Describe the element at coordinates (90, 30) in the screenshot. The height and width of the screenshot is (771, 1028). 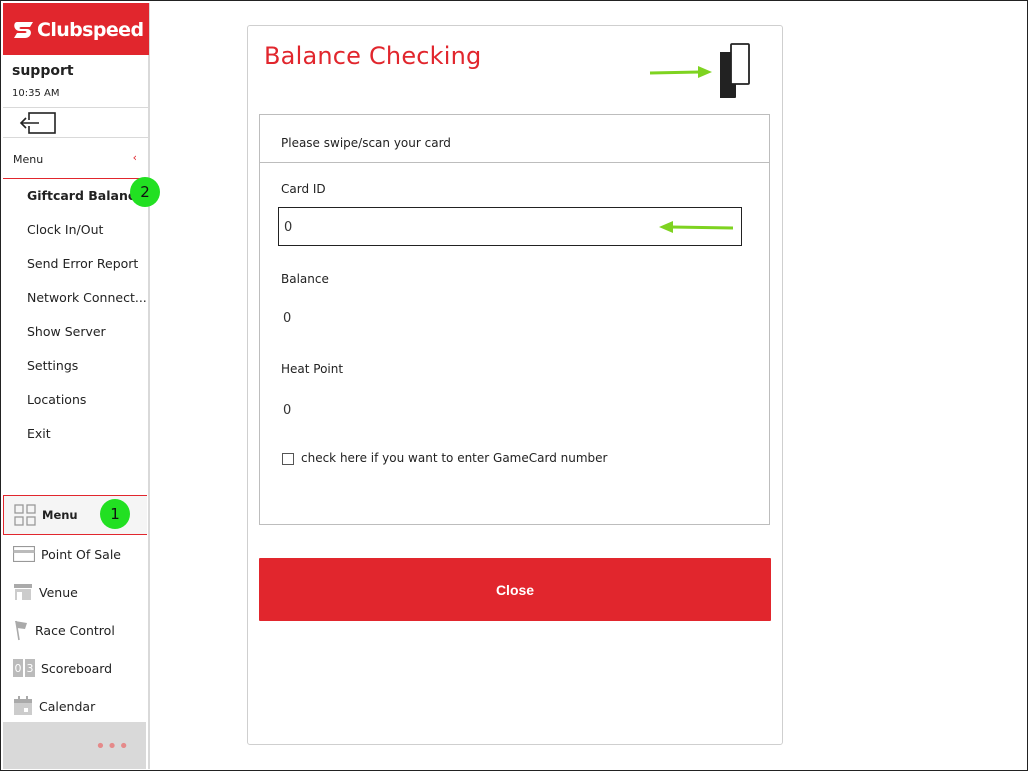
I see `brand-name: Clubspeed` at that location.